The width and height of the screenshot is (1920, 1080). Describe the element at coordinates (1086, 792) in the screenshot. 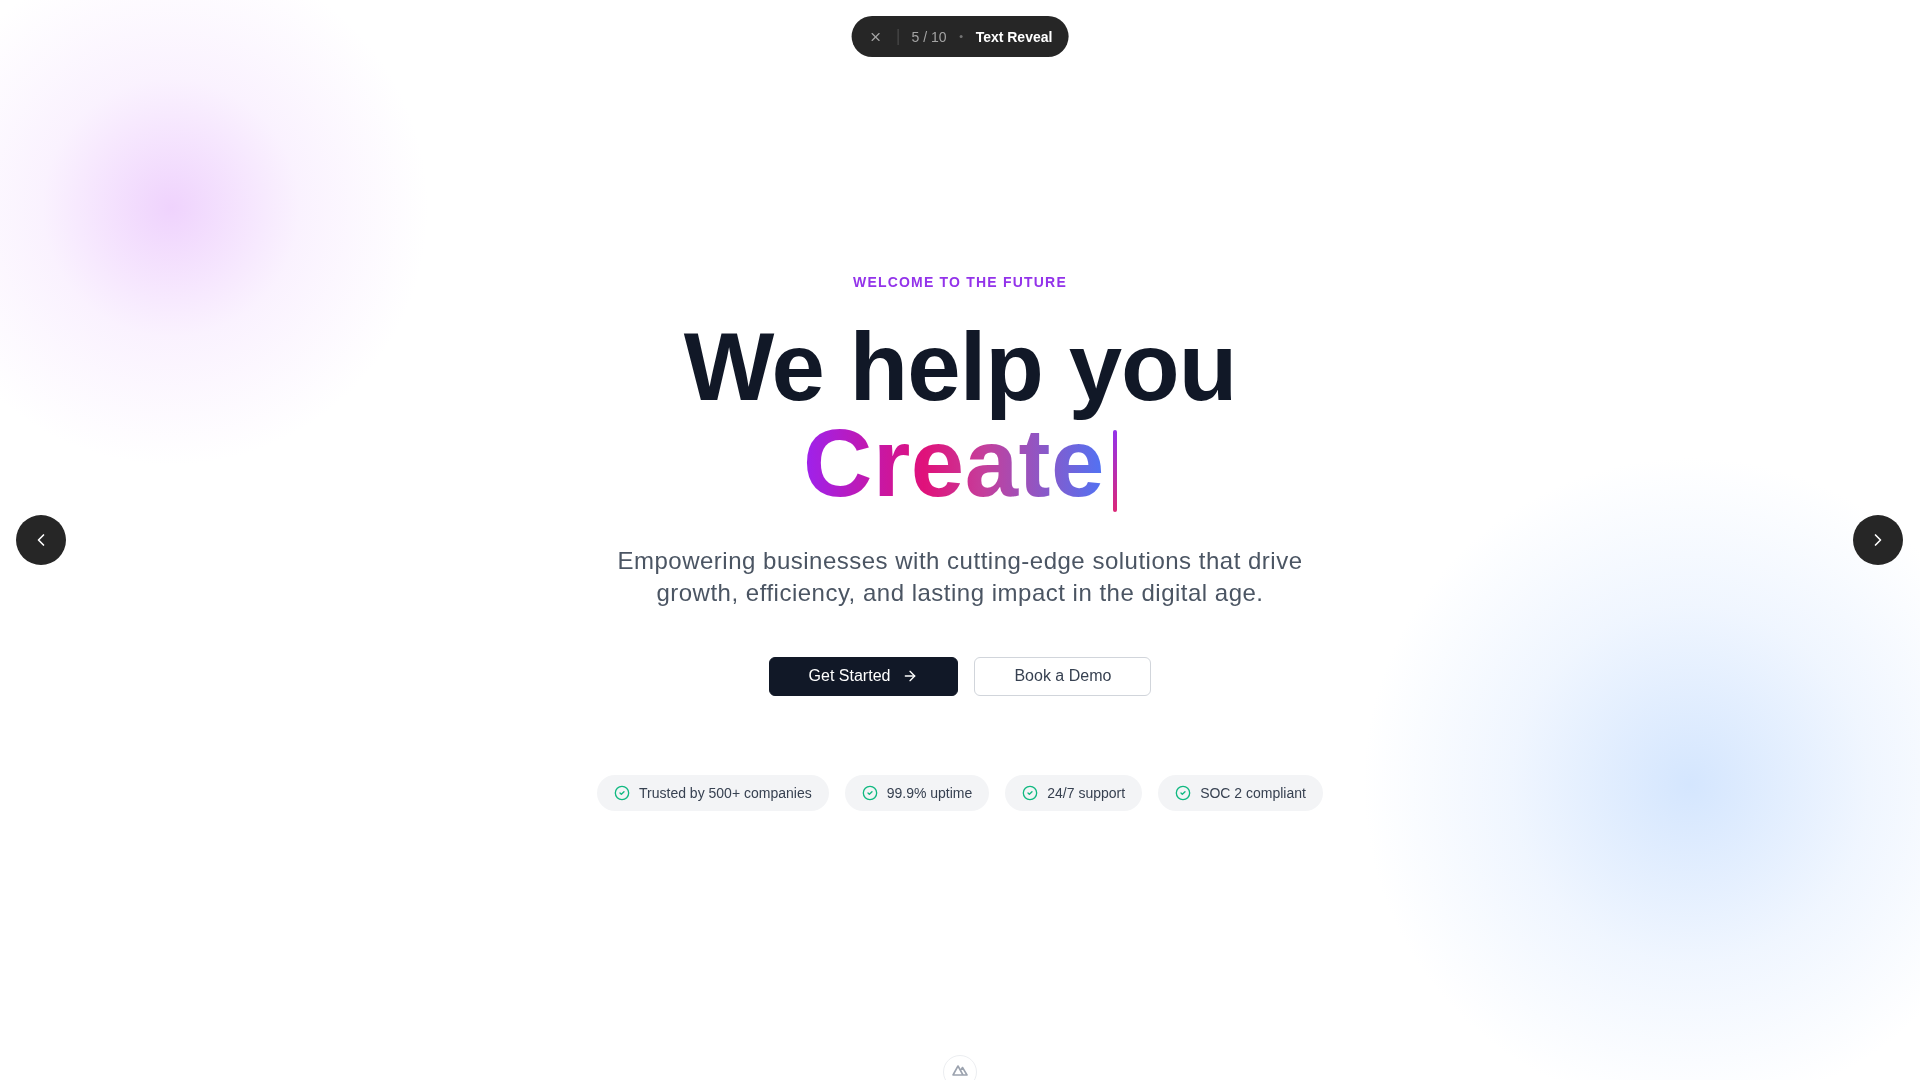

I see `badge-label: 24/7 support` at that location.